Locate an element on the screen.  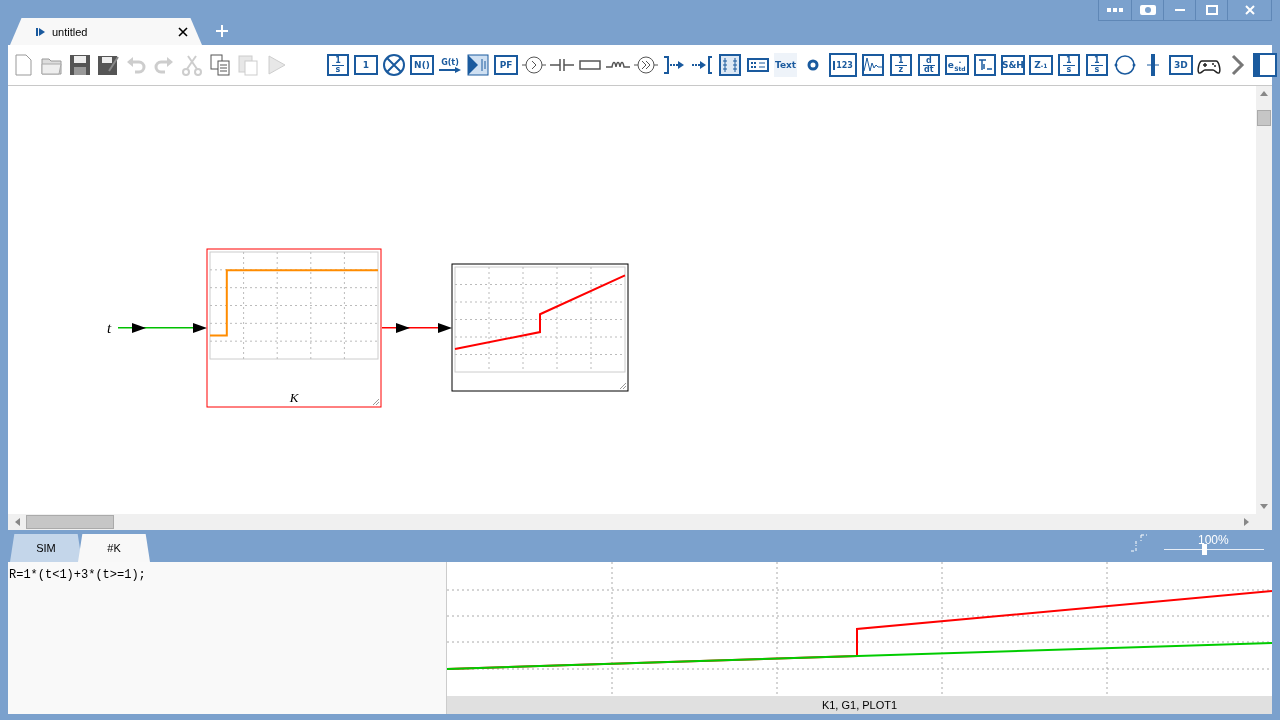
close-icon is located at coordinates (183, 31).